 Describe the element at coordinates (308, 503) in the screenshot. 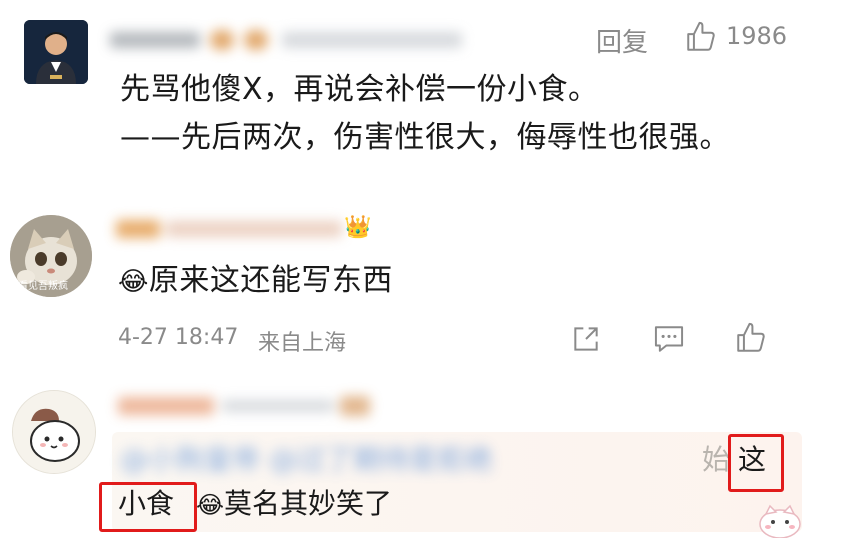

I see `comment-text-body: 莫名其妙笑了` at that location.